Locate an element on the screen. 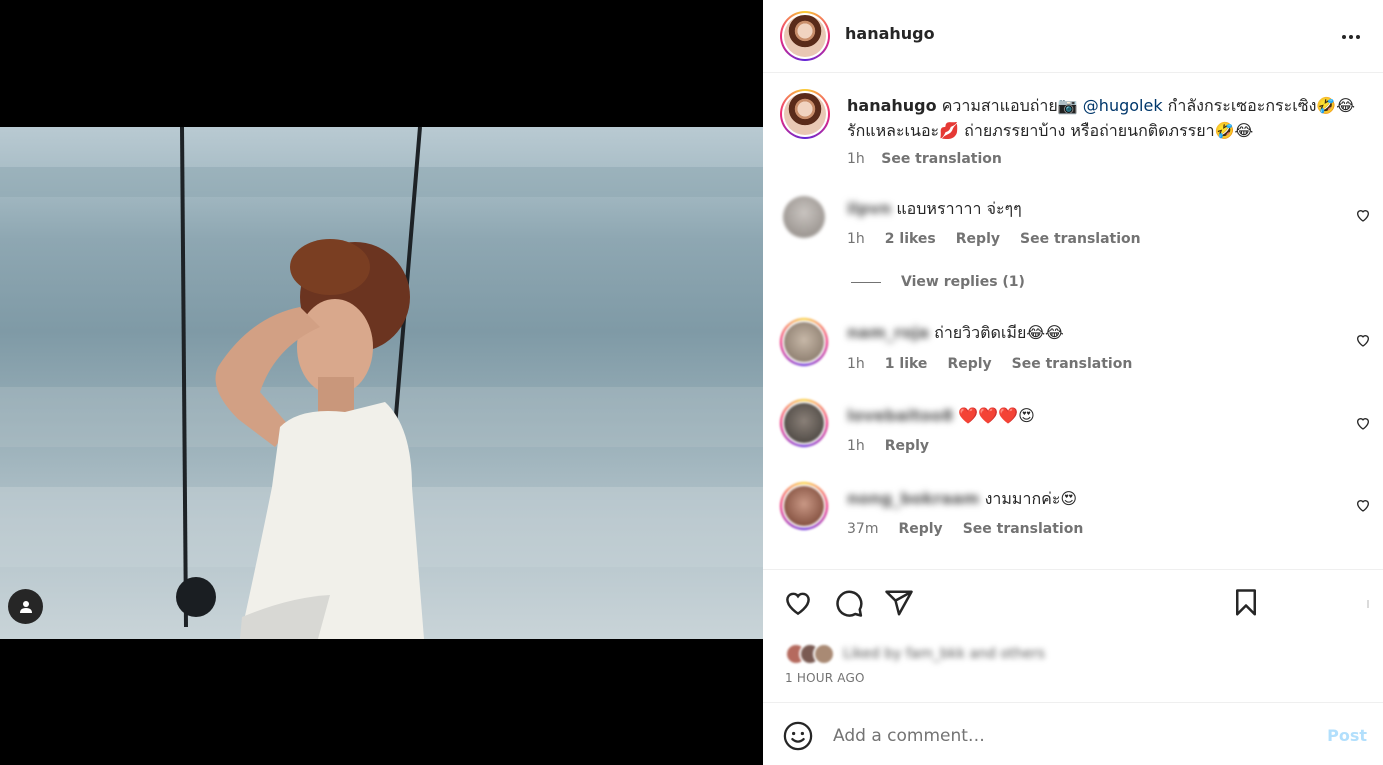 The image size is (1383, 765). comment-meta: 1h Reply is located at coordinates (898, 446).